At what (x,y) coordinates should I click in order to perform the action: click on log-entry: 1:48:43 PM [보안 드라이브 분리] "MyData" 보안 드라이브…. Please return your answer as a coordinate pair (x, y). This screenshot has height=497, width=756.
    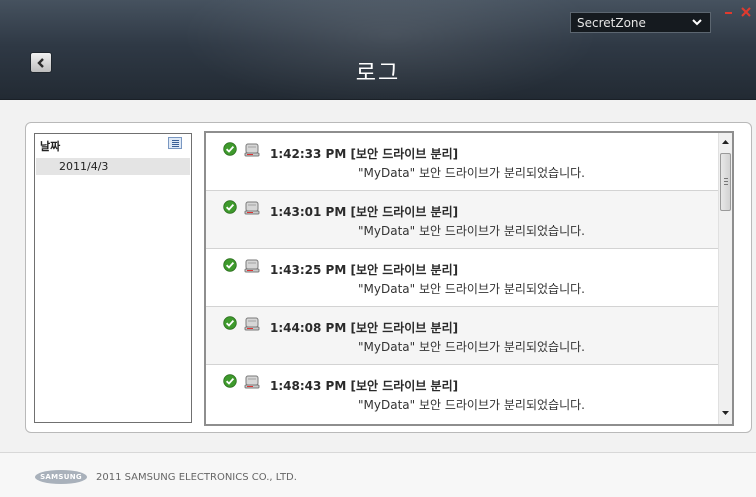
    Looking at the image, I should click on (462, 394).